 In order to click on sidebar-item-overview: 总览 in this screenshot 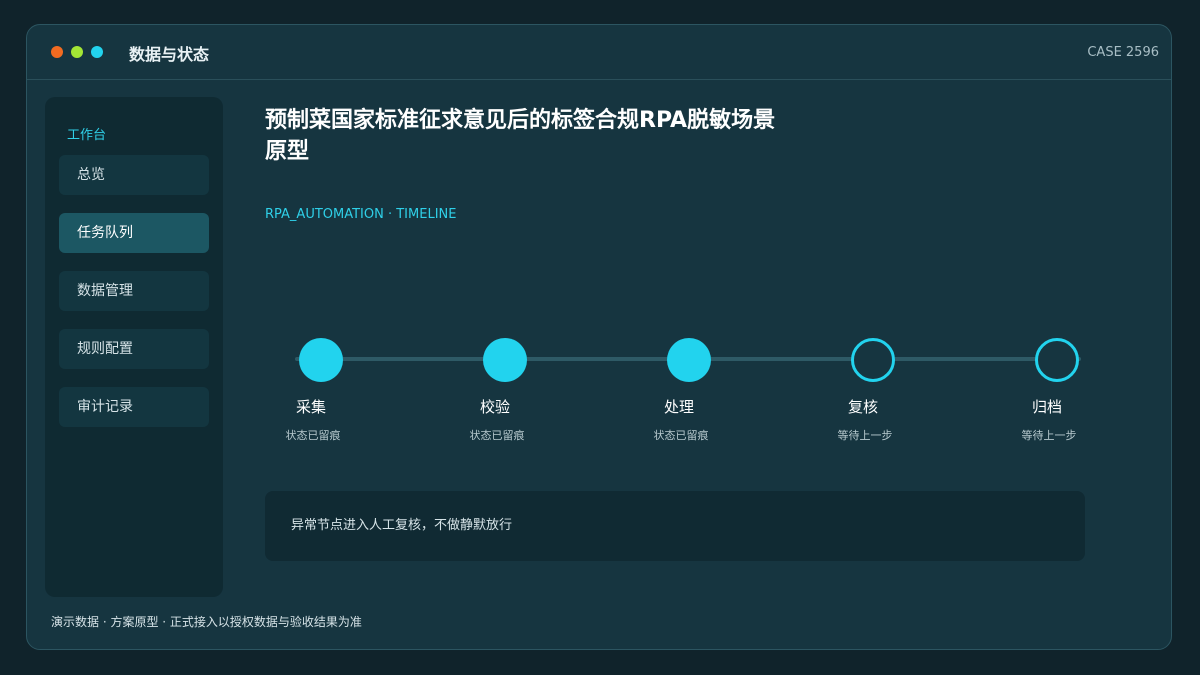, I will do `click(134, 175)`.